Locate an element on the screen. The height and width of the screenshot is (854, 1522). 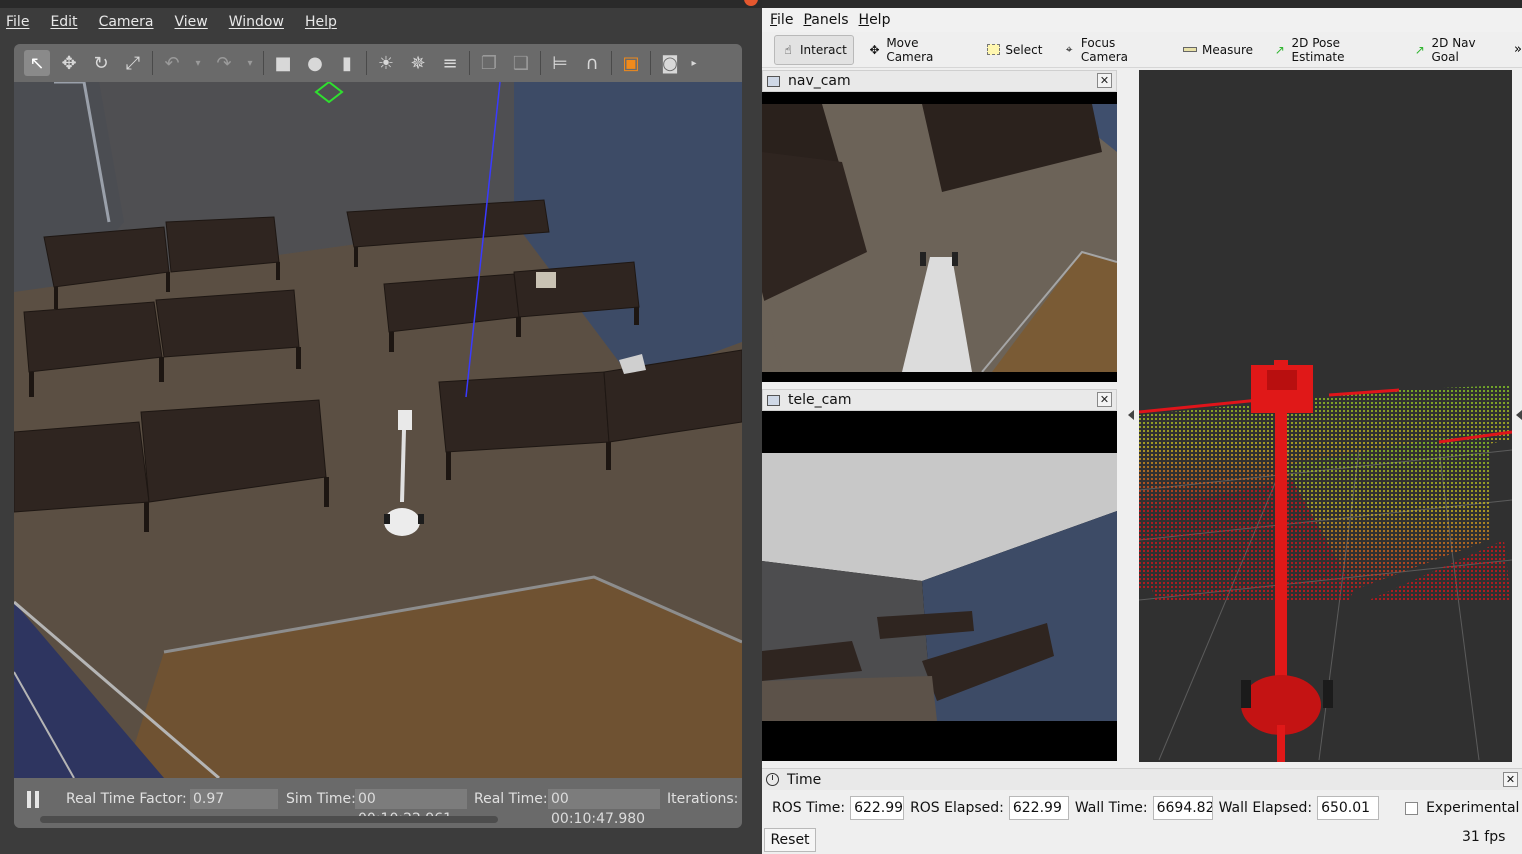
tele-cam-image is located at coordinates (939, 586).